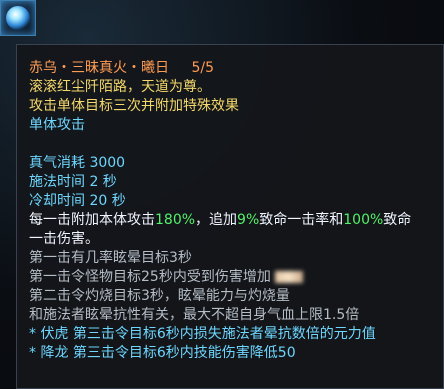  Describe the element at coordinates (110, 258) in the screenshot. I see `first-hit-line: 第一击有几率眩晕目标3秒` at that location.